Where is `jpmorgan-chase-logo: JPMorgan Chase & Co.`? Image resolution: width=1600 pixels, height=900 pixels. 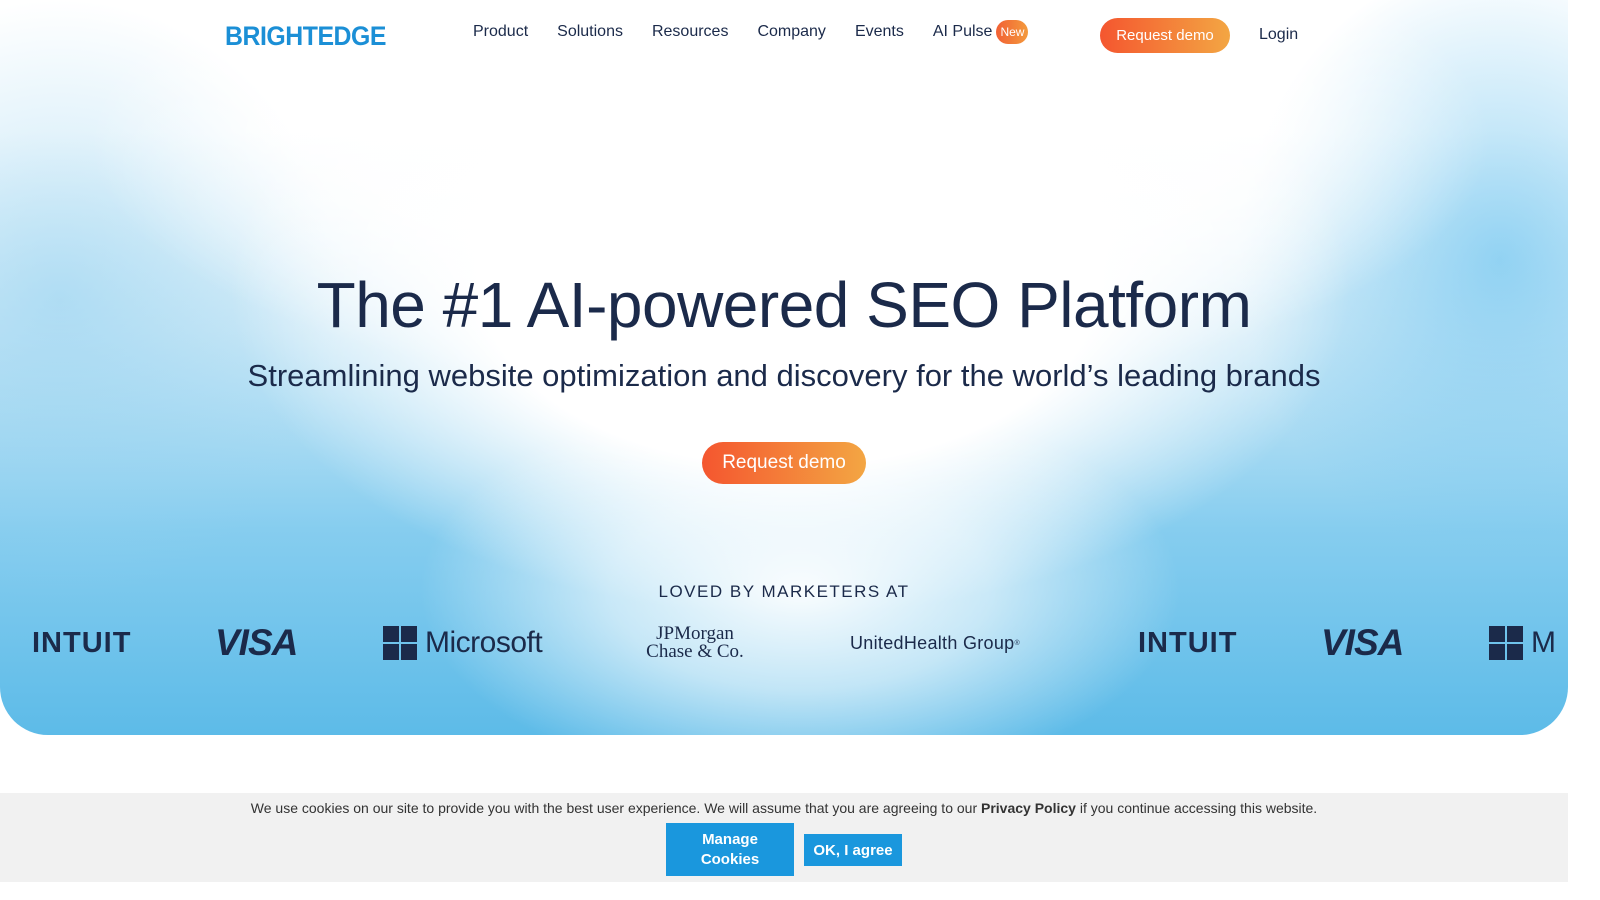 jpmorgan-chase-logo: JPMorgan Chase & Co. is located at coordinates (695, 643).